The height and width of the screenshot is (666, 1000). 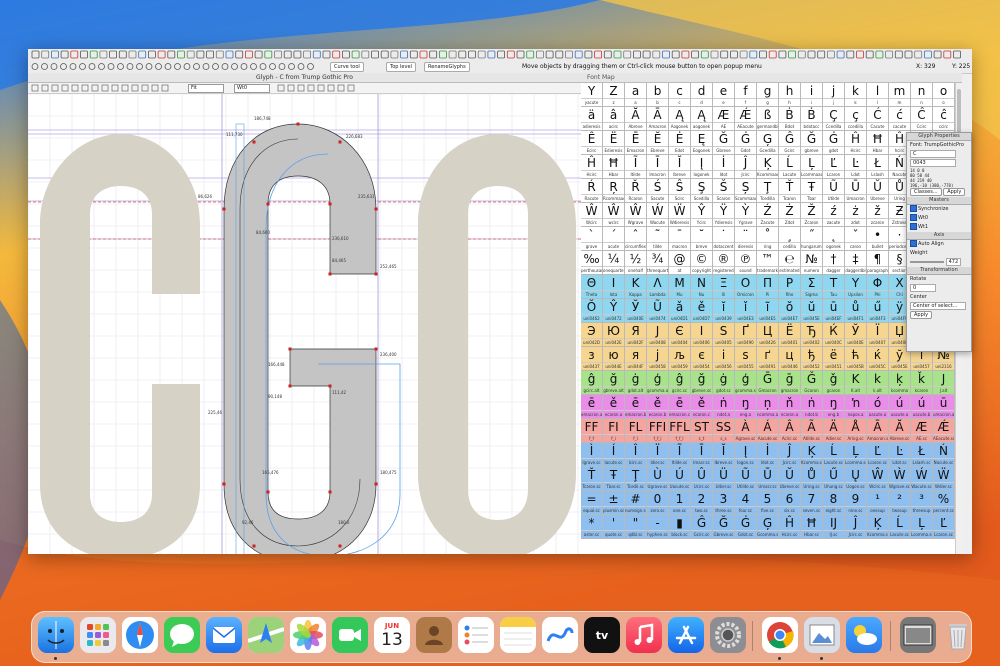 I want to click on glyph-cell: Ů Uring.sc, so click(x=812, y=479).